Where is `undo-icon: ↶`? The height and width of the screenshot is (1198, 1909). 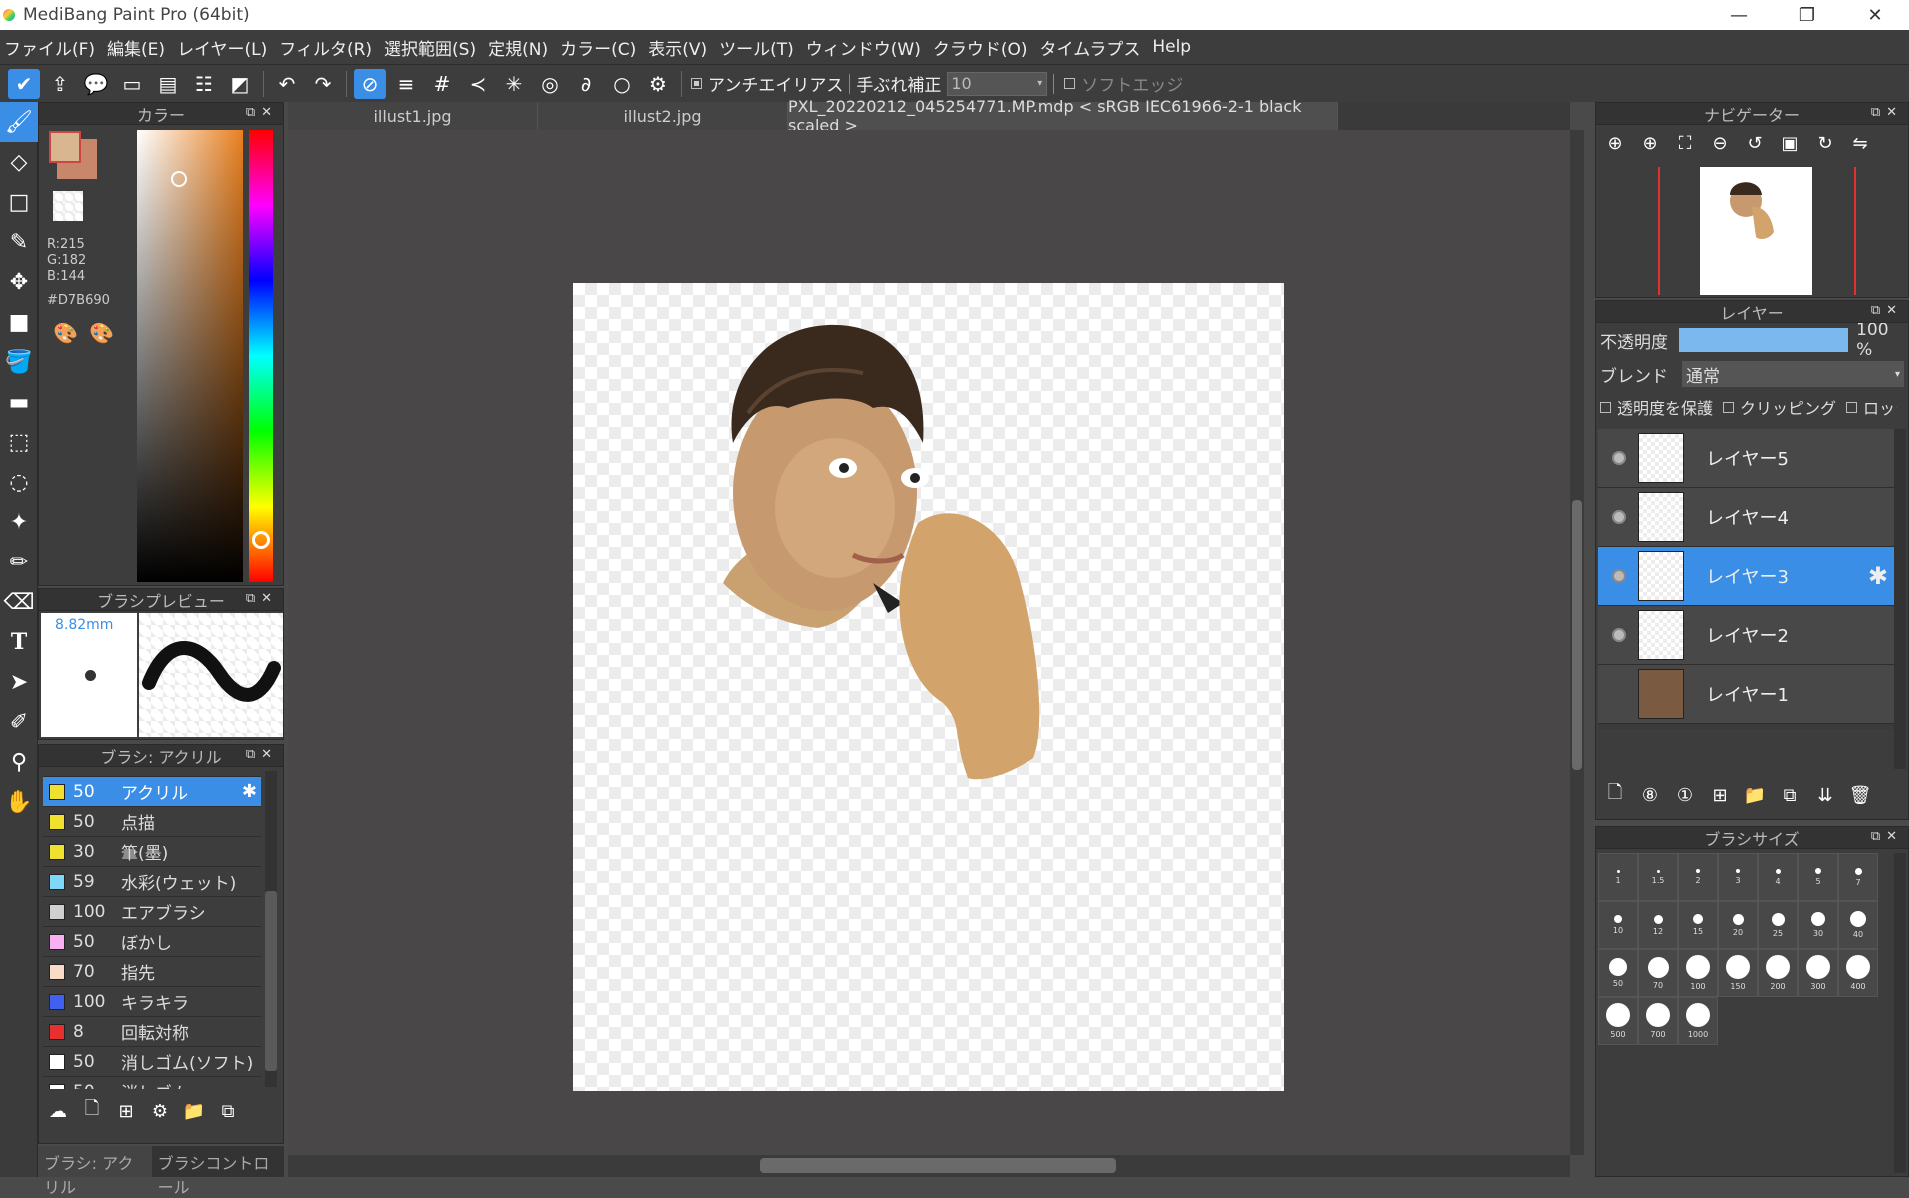 undo-icon: ↶ is located at coordinates (287, 84).